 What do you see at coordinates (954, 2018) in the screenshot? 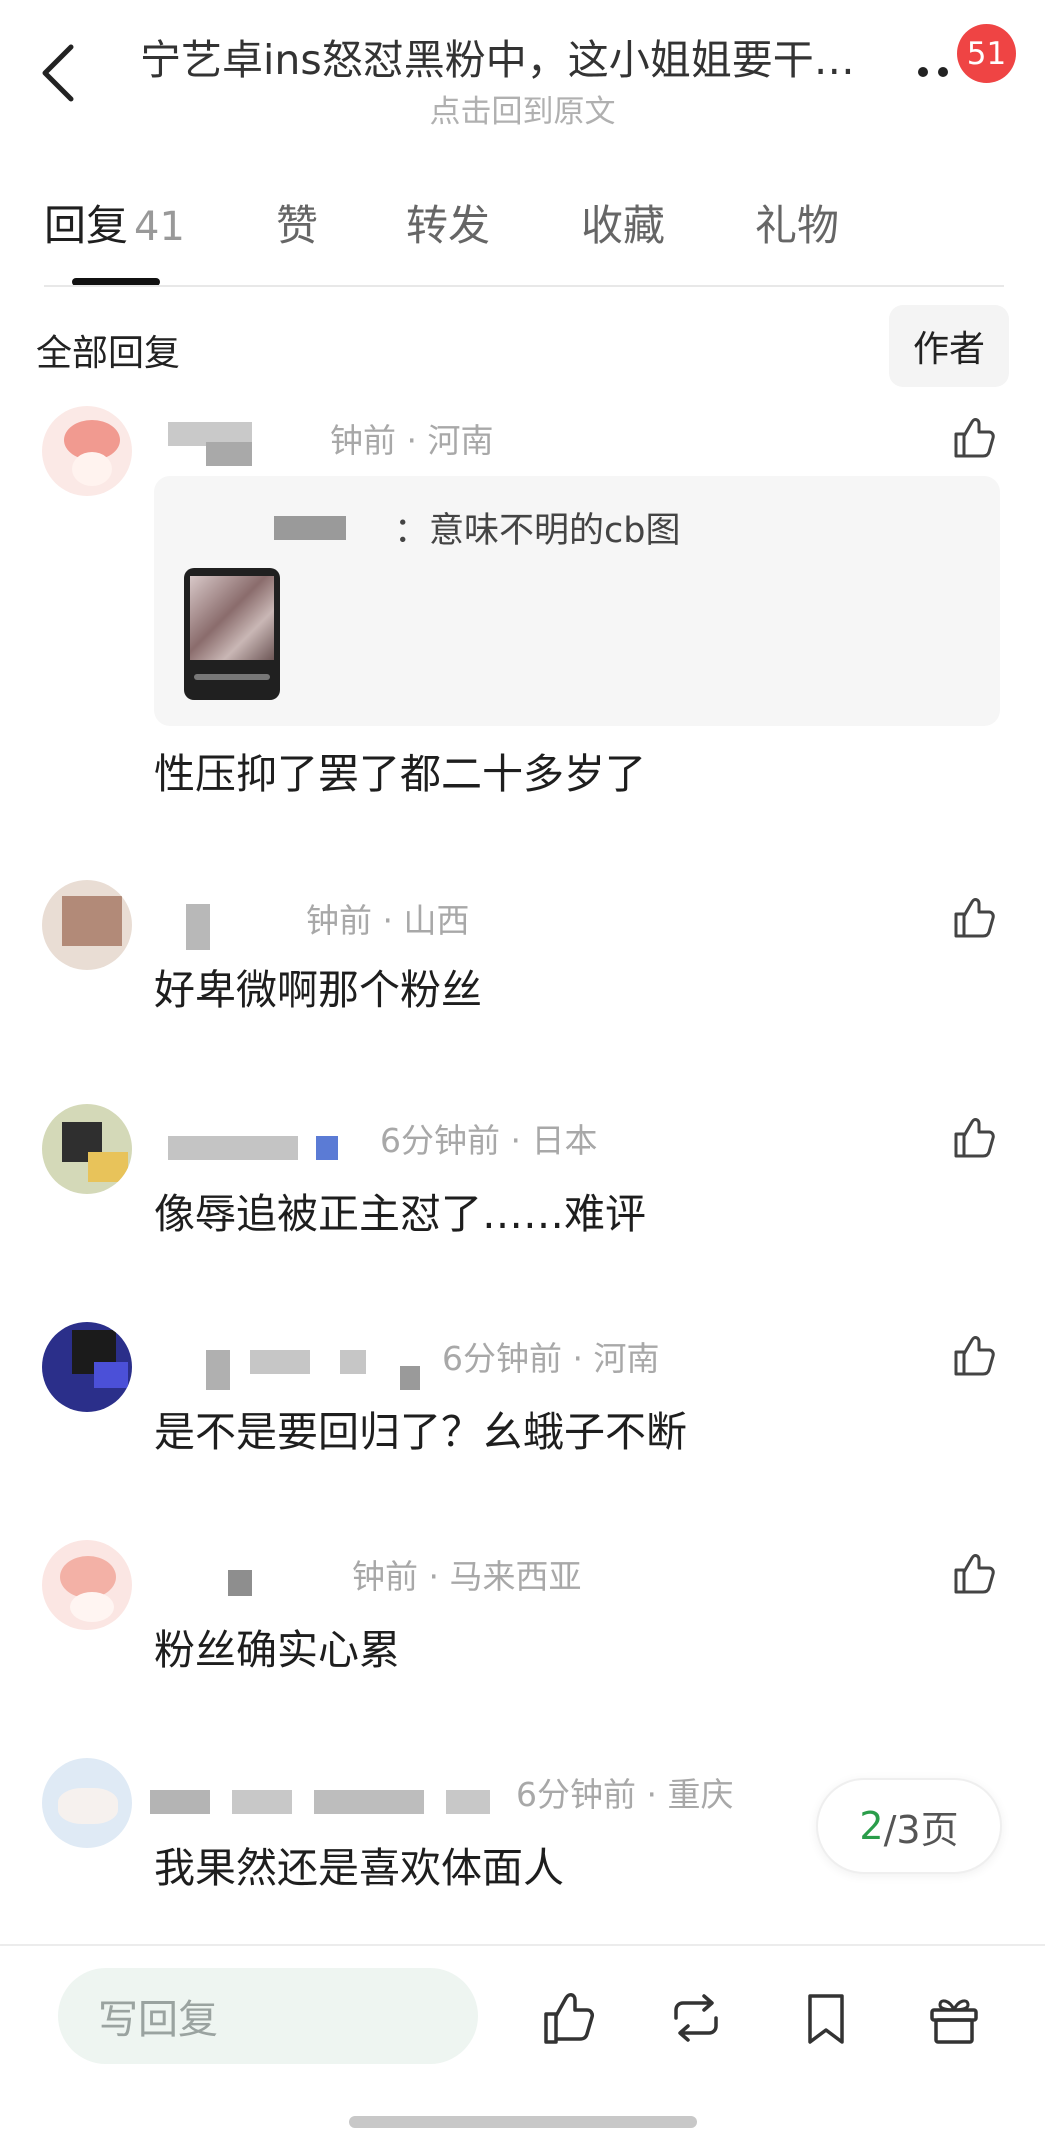
I see `gift-icon` at bounding box center [954, 2018].